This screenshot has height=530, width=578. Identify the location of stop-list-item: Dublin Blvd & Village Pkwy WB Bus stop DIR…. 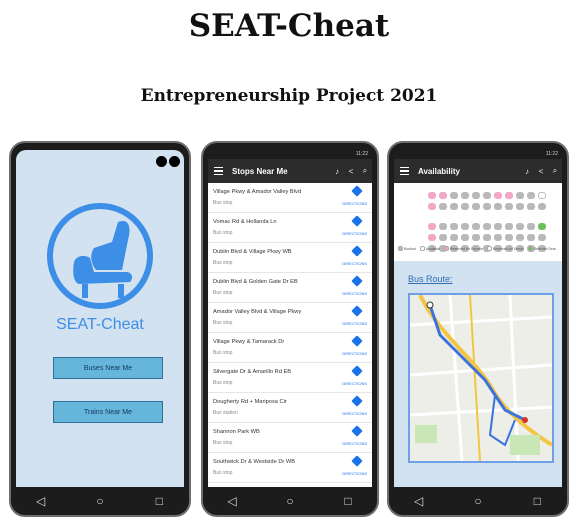
(290, 258).